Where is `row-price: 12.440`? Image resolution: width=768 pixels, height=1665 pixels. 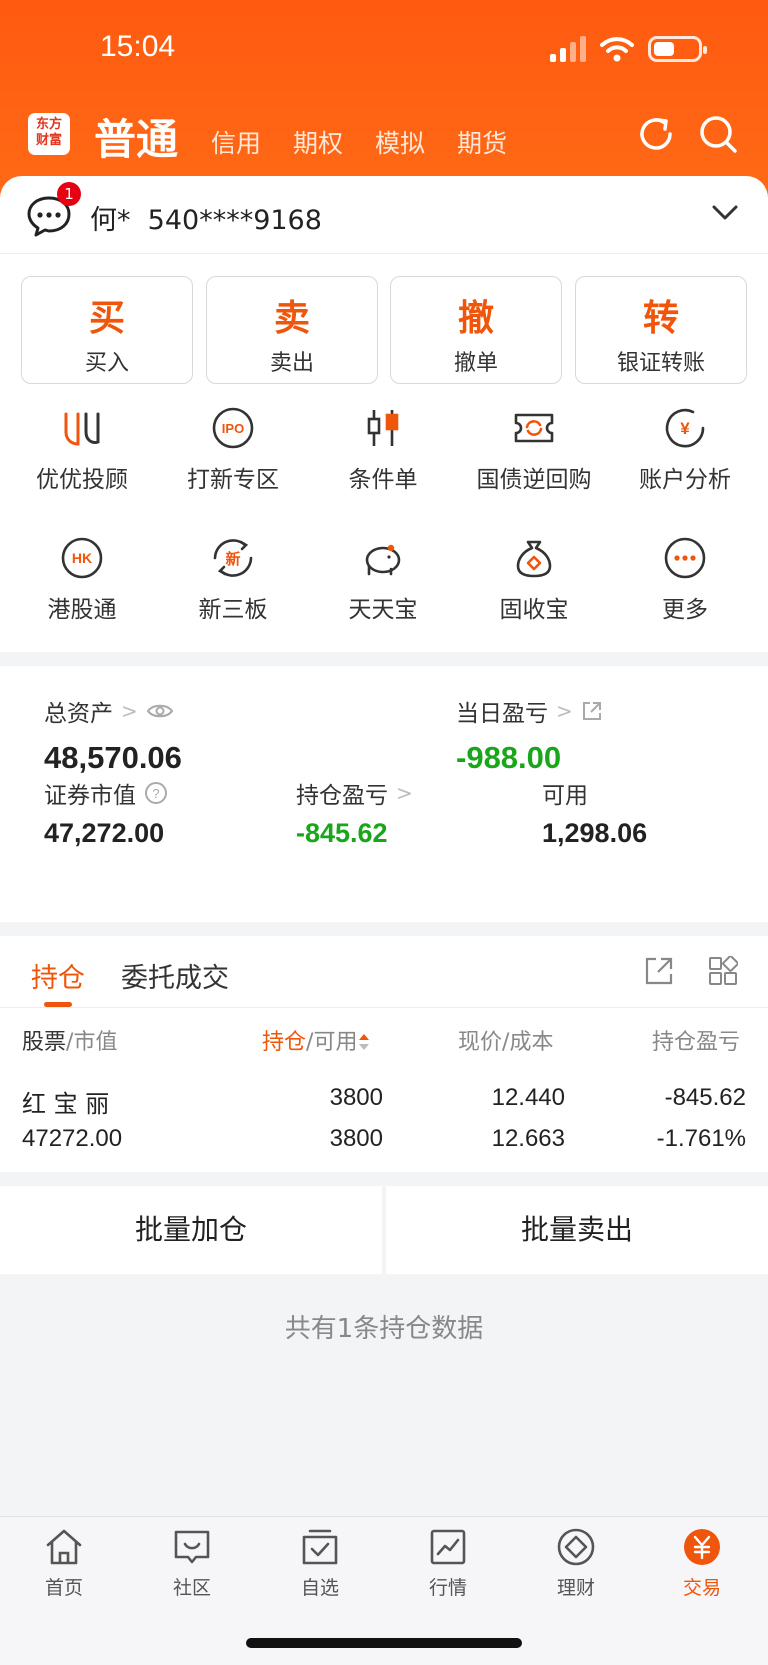
row-price: 12.440 is located at coordinates (528, 1097).